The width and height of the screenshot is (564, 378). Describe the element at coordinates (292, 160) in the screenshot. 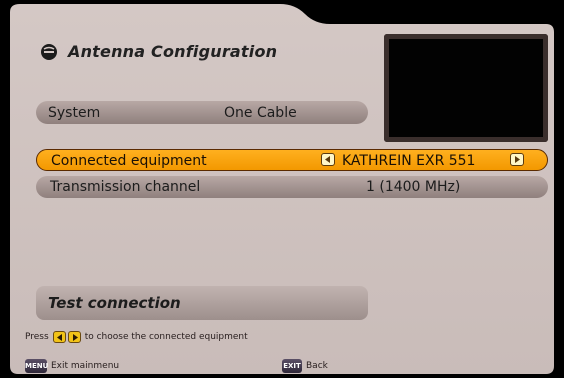

I see `connected-equipment-row: Connected equipment KATHREIN EXR 551` at that location.